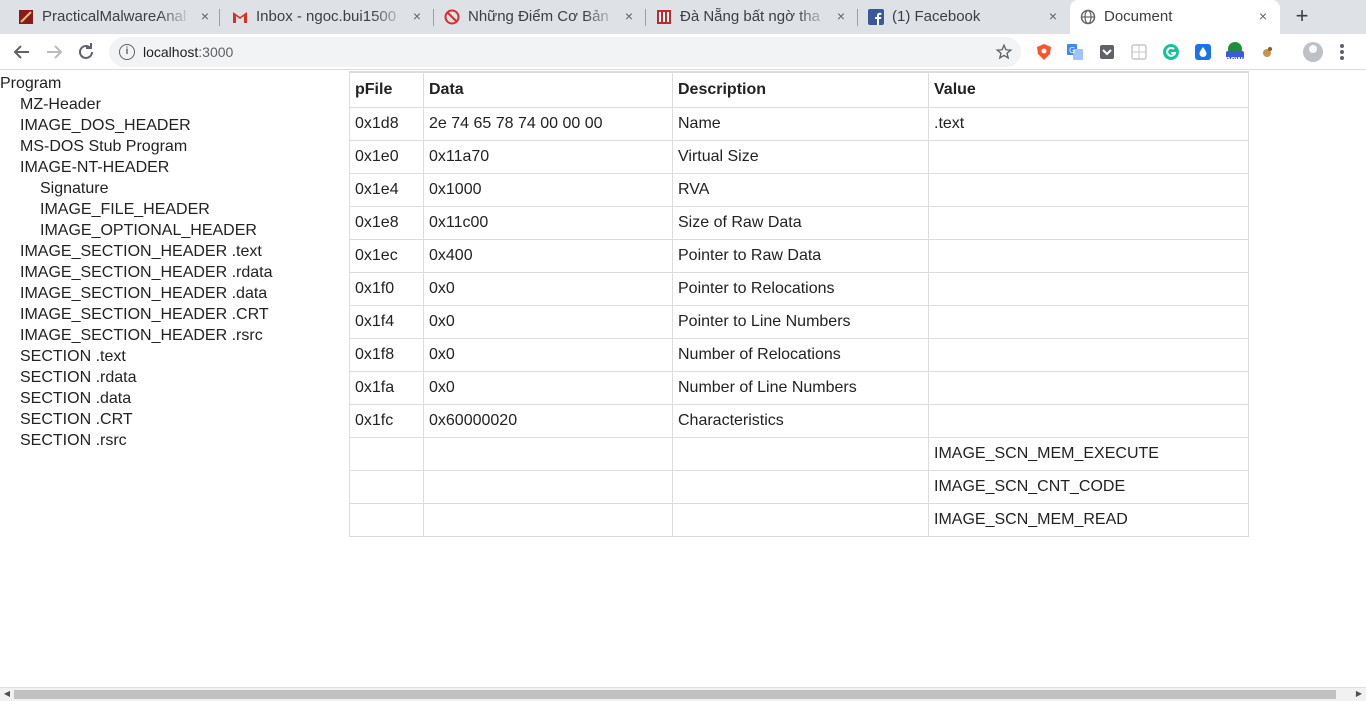 This screenshot has height=701, width=1366. I want to click on tree-item: IMAGE_FILE_HEADER, so click(170, 209).